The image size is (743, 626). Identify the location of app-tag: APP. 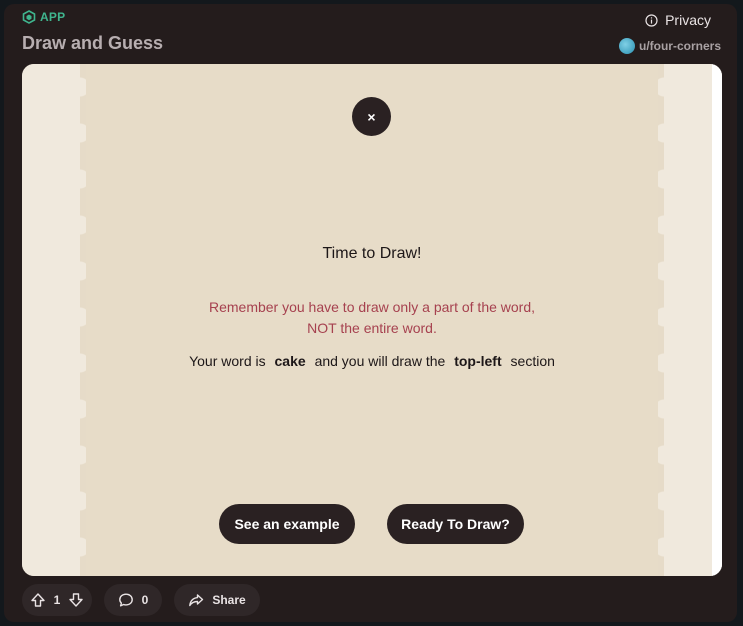
(43, 17).